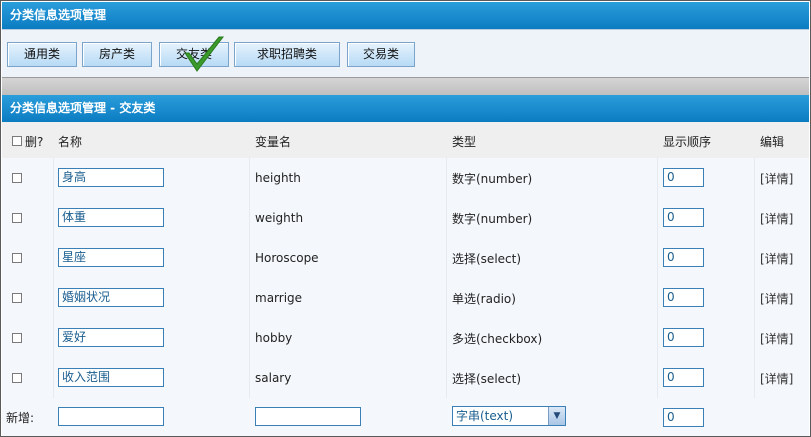  What do you see at coordinates (273, 142) in the screenshot?
I see `col-variable: 变量名` at bounding box center [273, 142].